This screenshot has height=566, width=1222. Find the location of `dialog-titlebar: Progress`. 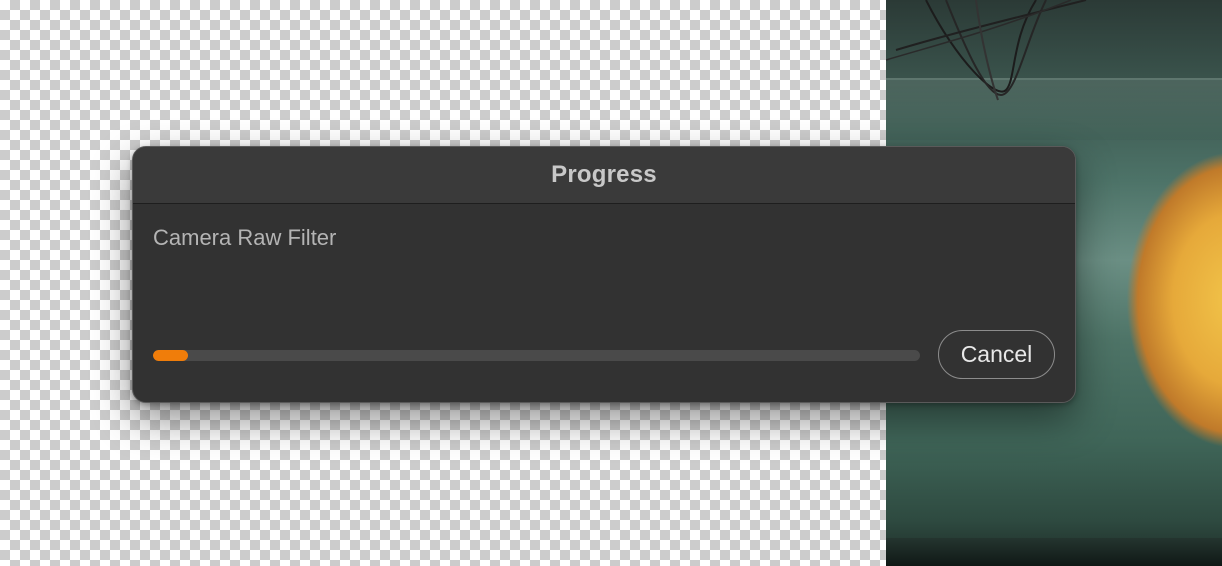

dialog-titlebar: Progress is located at coordinates (604, 175).